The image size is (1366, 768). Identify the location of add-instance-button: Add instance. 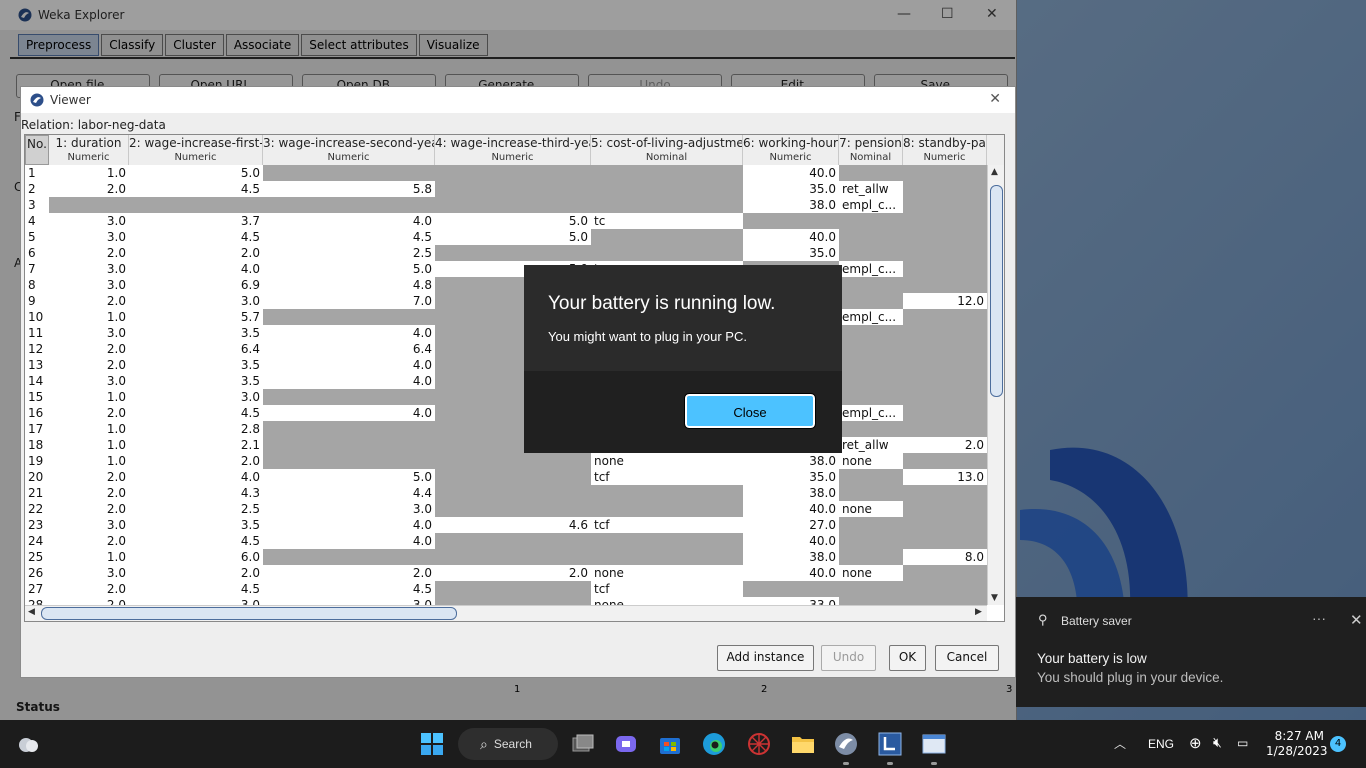
(765, 658).